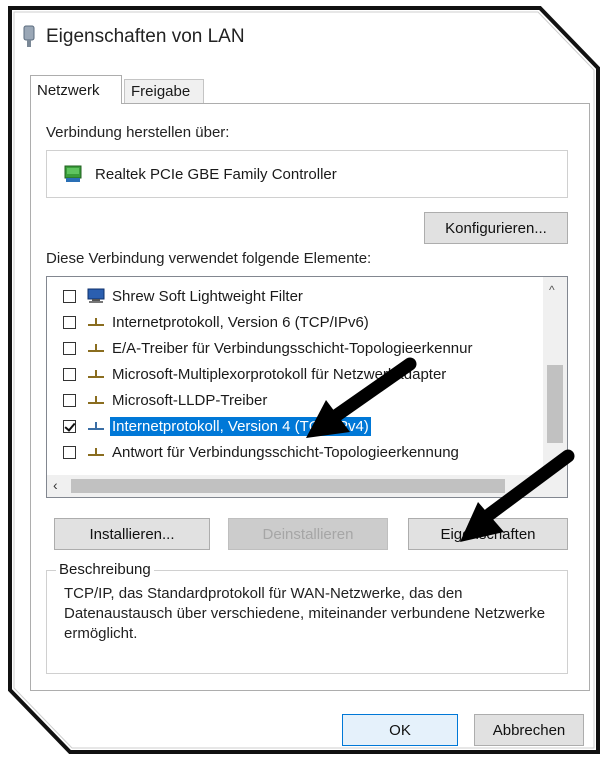  I want to click on annotation-arrow-ipv4, so click(361, 397).